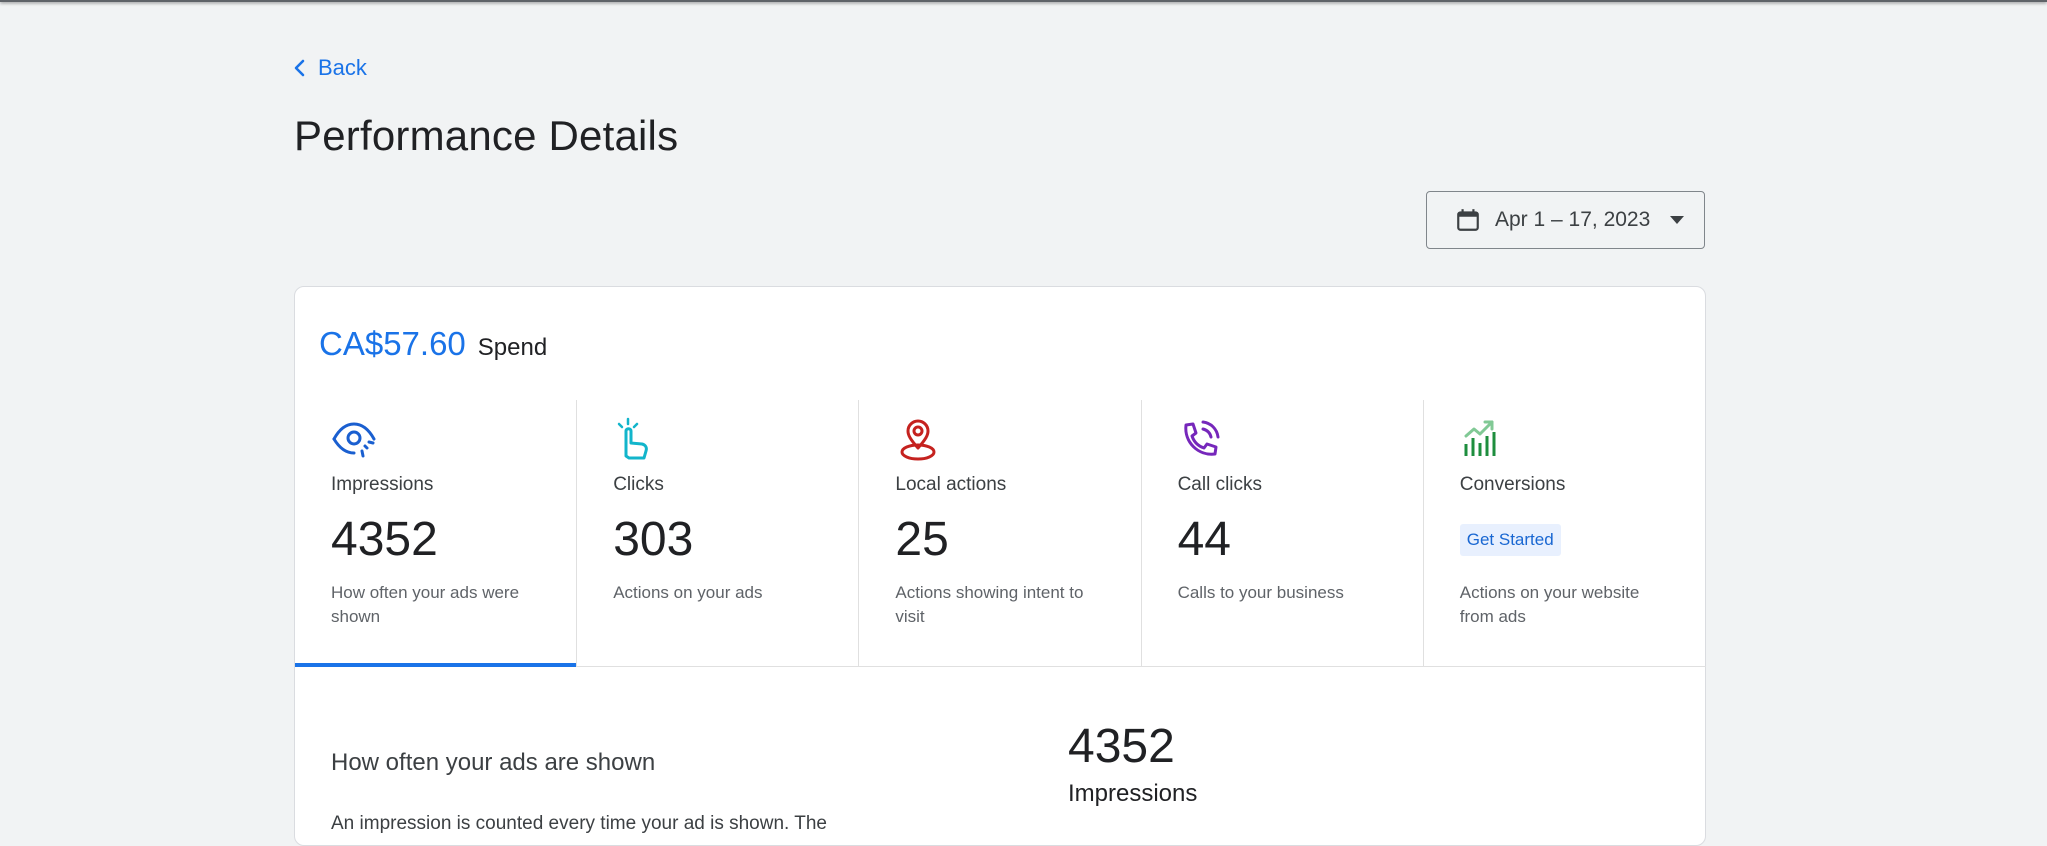 Image resolution: width=2047 pixels, height=846 pixels. I want to click on back-label: Back, so click(342, 67).